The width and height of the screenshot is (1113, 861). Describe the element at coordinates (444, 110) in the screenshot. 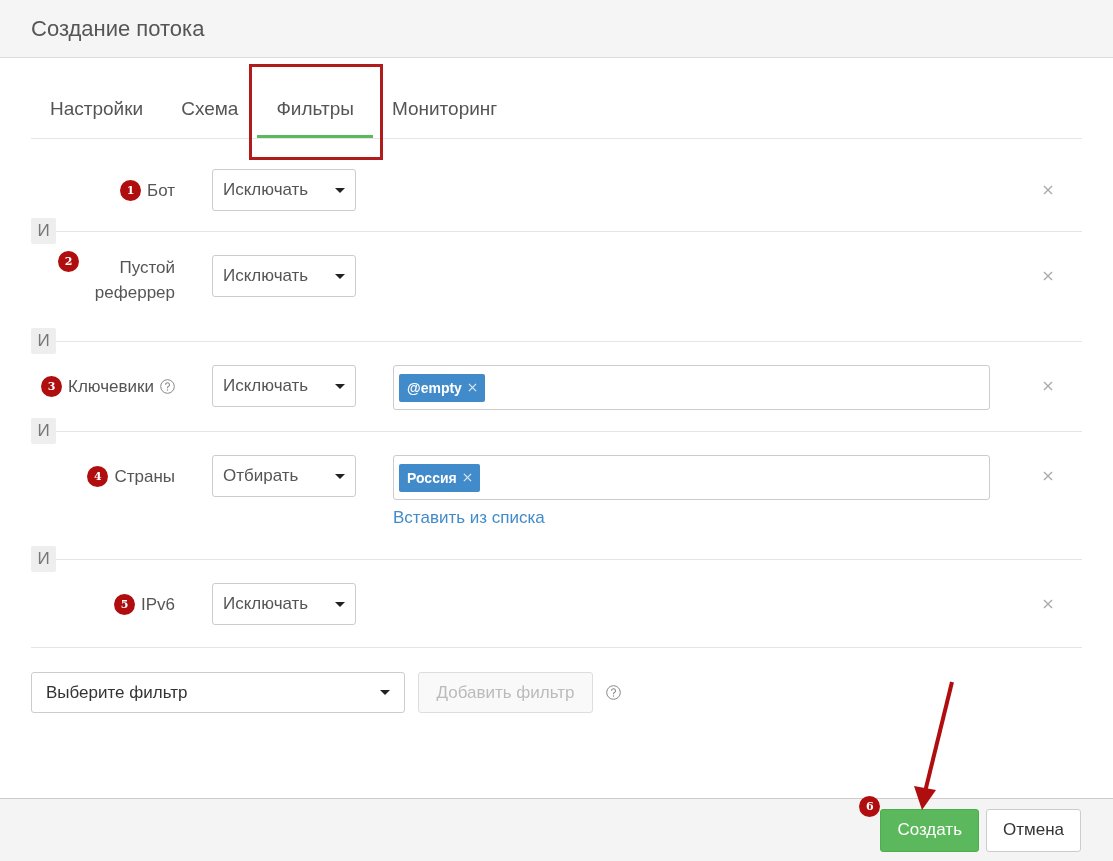

I see `tab: Мониторинг` at that location.